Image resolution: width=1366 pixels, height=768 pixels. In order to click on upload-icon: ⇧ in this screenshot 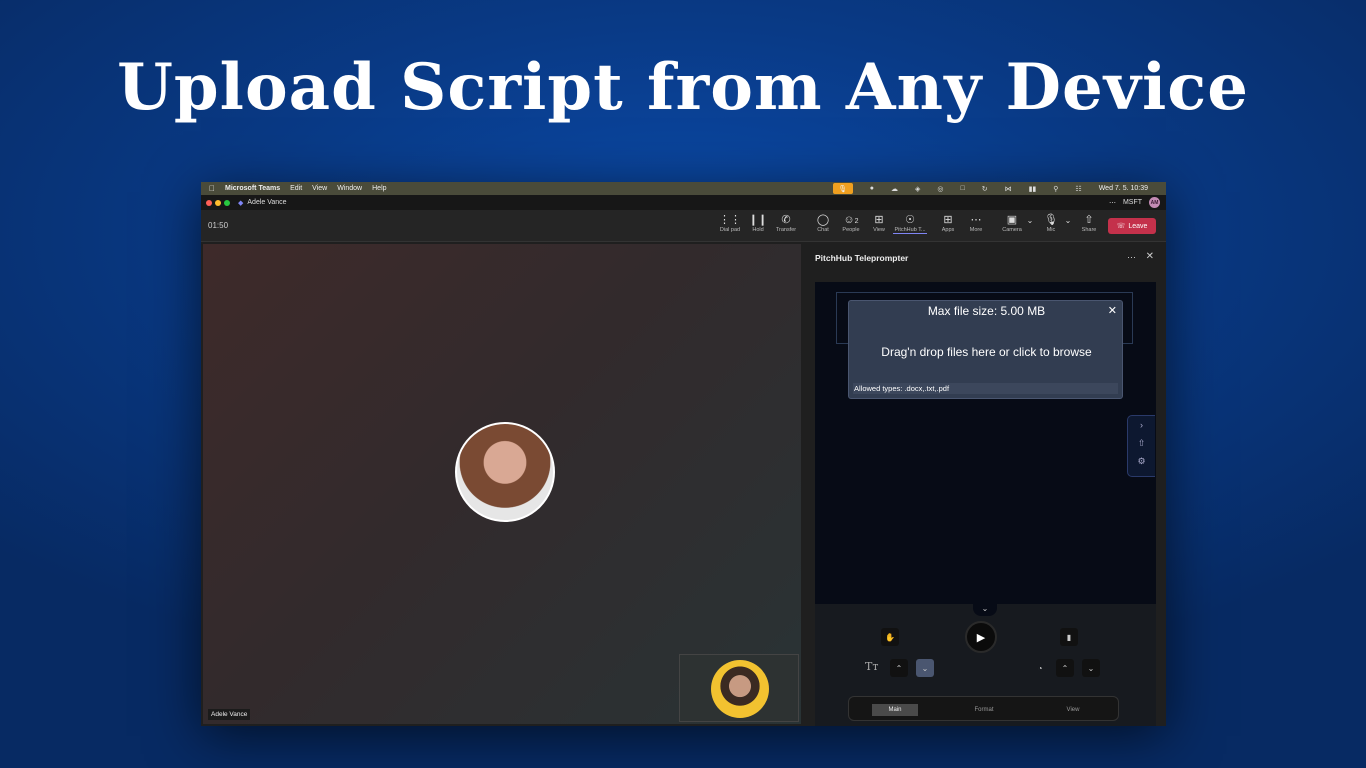, I will do `click(1141, 443)`.